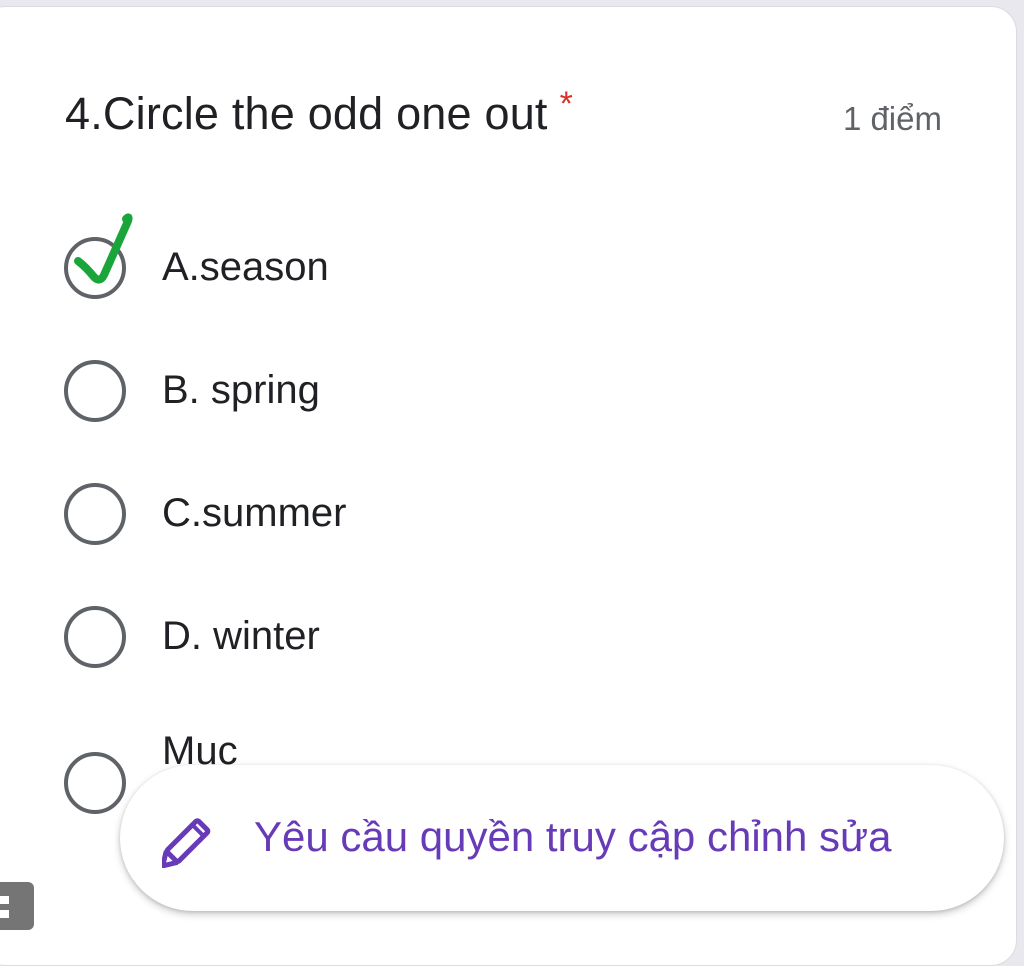 The image size is (1024, 966). Describe the element at coordinates (254, 513) in the screenshot. I see `option-label: C.summer` at that location.